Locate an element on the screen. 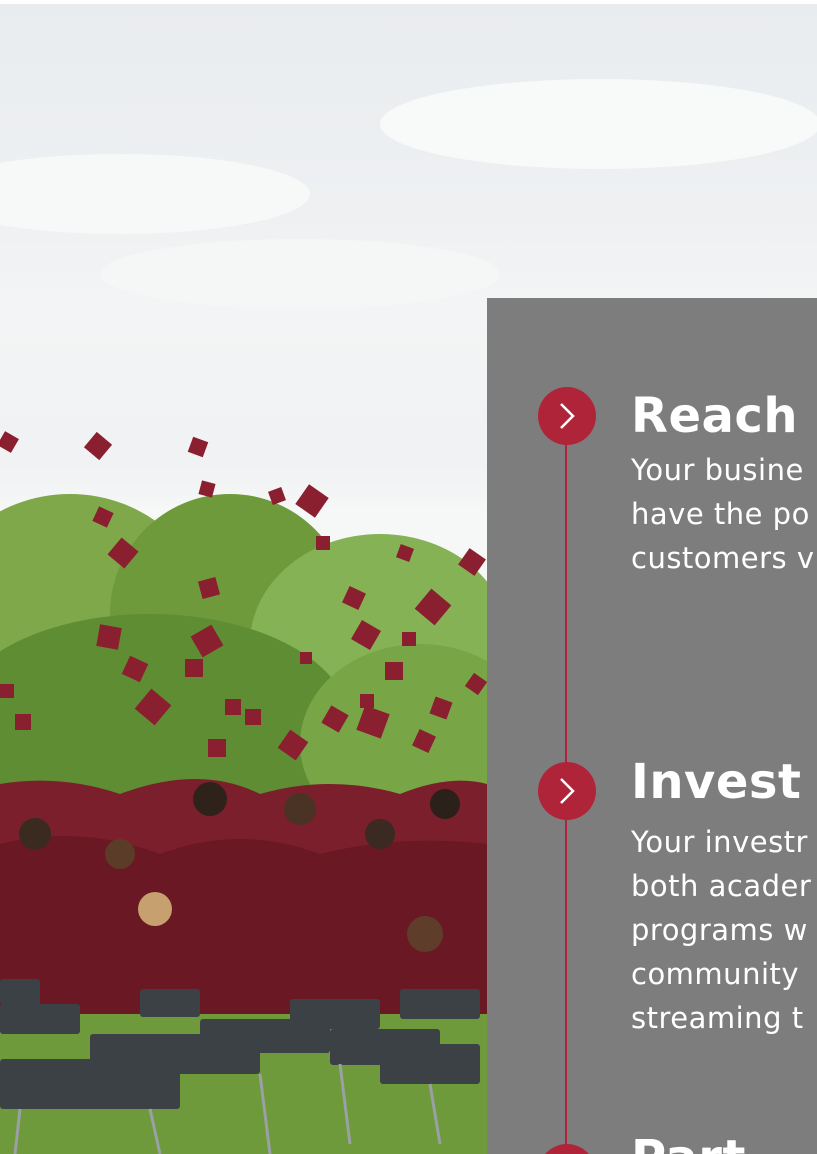 Image resolution: width=817 pixels, height=1154 pixels. item-title-reach: Reach is located at coordinates (715, 416).